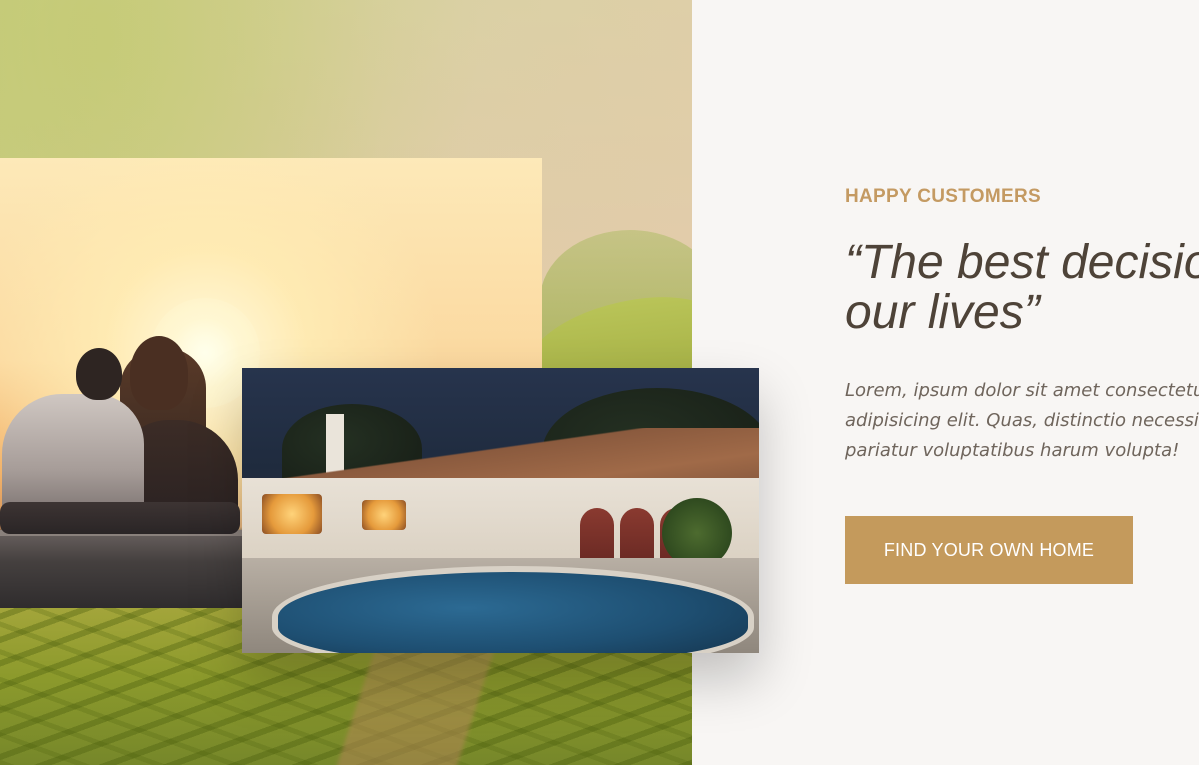  What do you see at coordinates (120, 518) in the screenshot?
I see `blanket` at bounding box center [120, 518].